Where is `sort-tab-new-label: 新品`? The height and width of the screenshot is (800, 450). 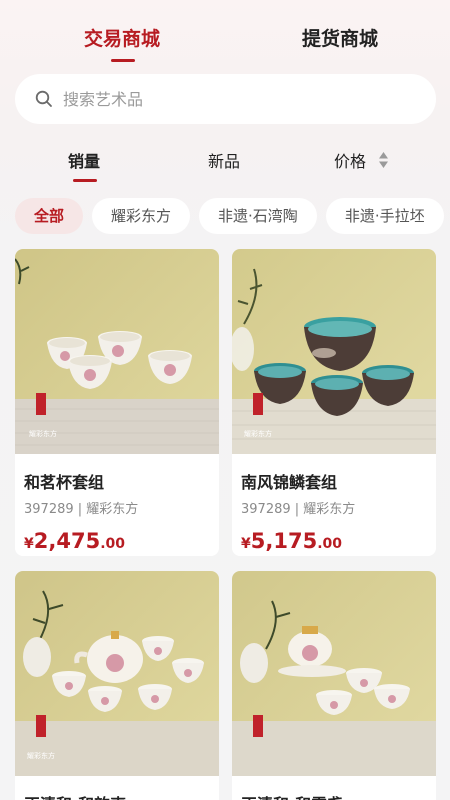
sort-tab-new-label: 新品 is located at coordinates (224, 161).